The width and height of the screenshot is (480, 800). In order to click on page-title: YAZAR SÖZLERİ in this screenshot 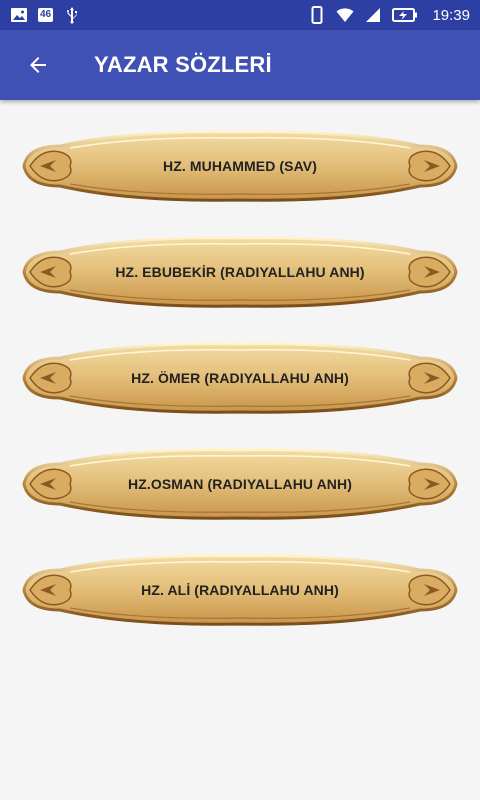, I will do `click(183, 64)`.